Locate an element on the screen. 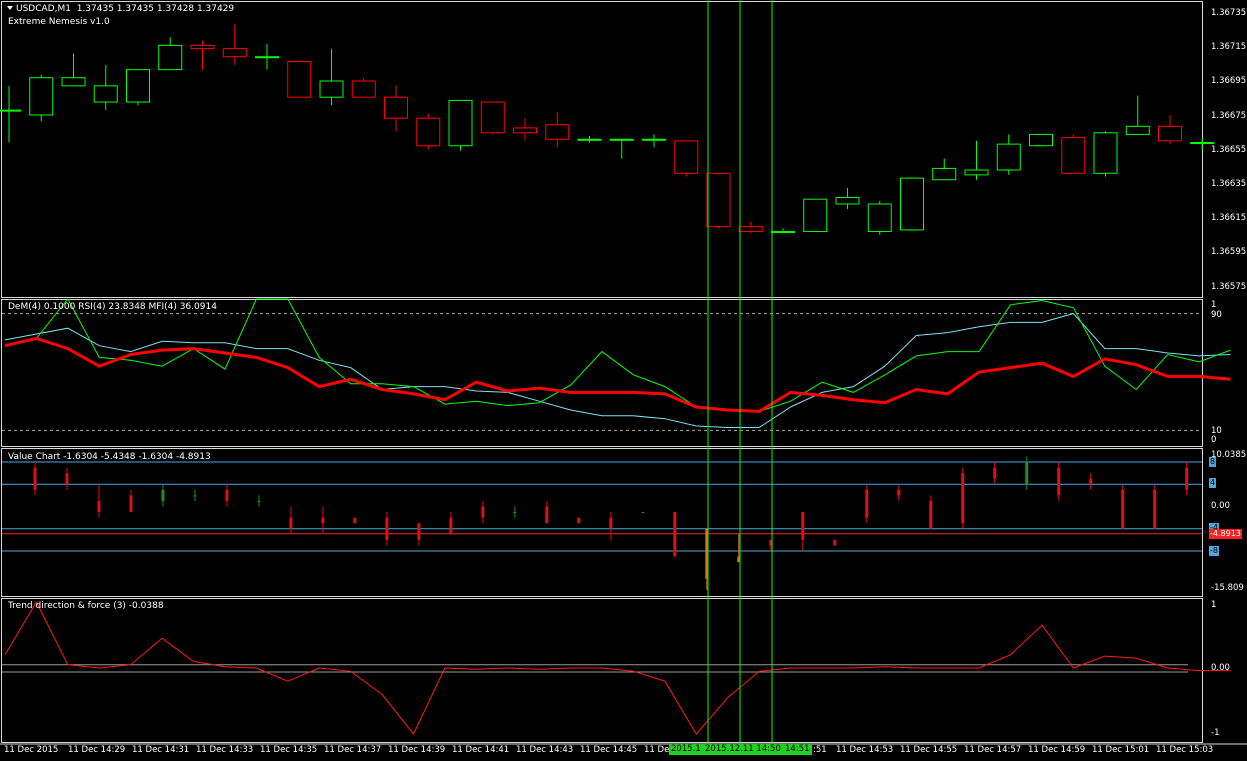 This screenshot has height=761, width=1247. trend-title: Trend direction & force (3) -0.0388 is located at coordinates (86, 606).